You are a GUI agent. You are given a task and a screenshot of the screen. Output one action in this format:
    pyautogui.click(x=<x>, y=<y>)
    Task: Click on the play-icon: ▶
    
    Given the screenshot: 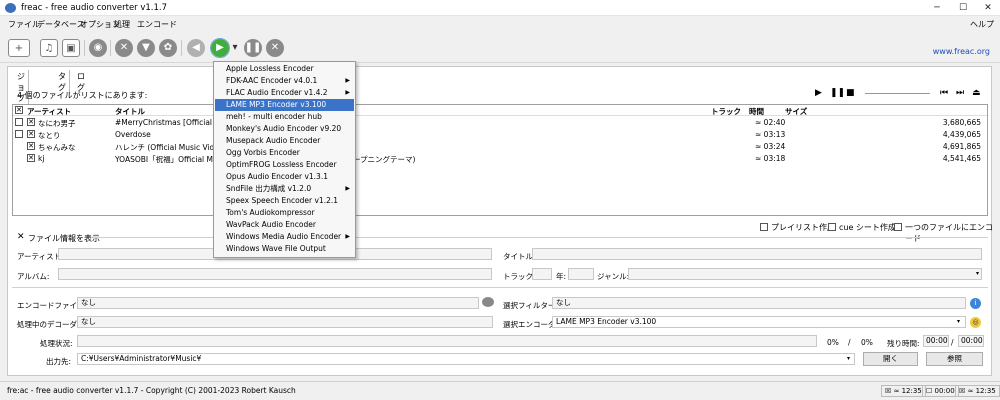 What is the action you would take?
    pyautogui.click(x=818, y=93)
    